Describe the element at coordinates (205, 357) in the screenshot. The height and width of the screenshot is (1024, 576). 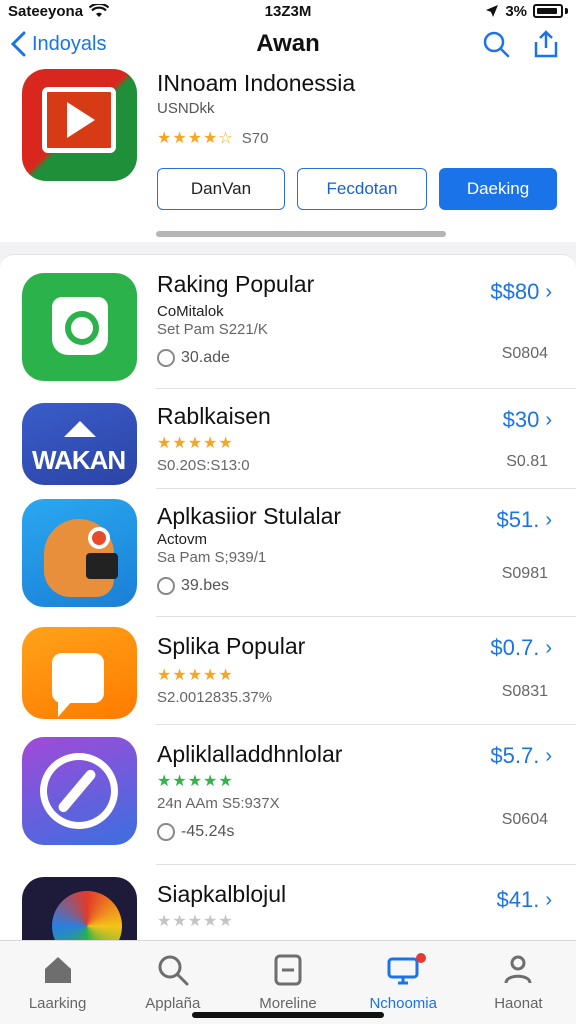
I see `app-size-value: 30.ade` at that location.